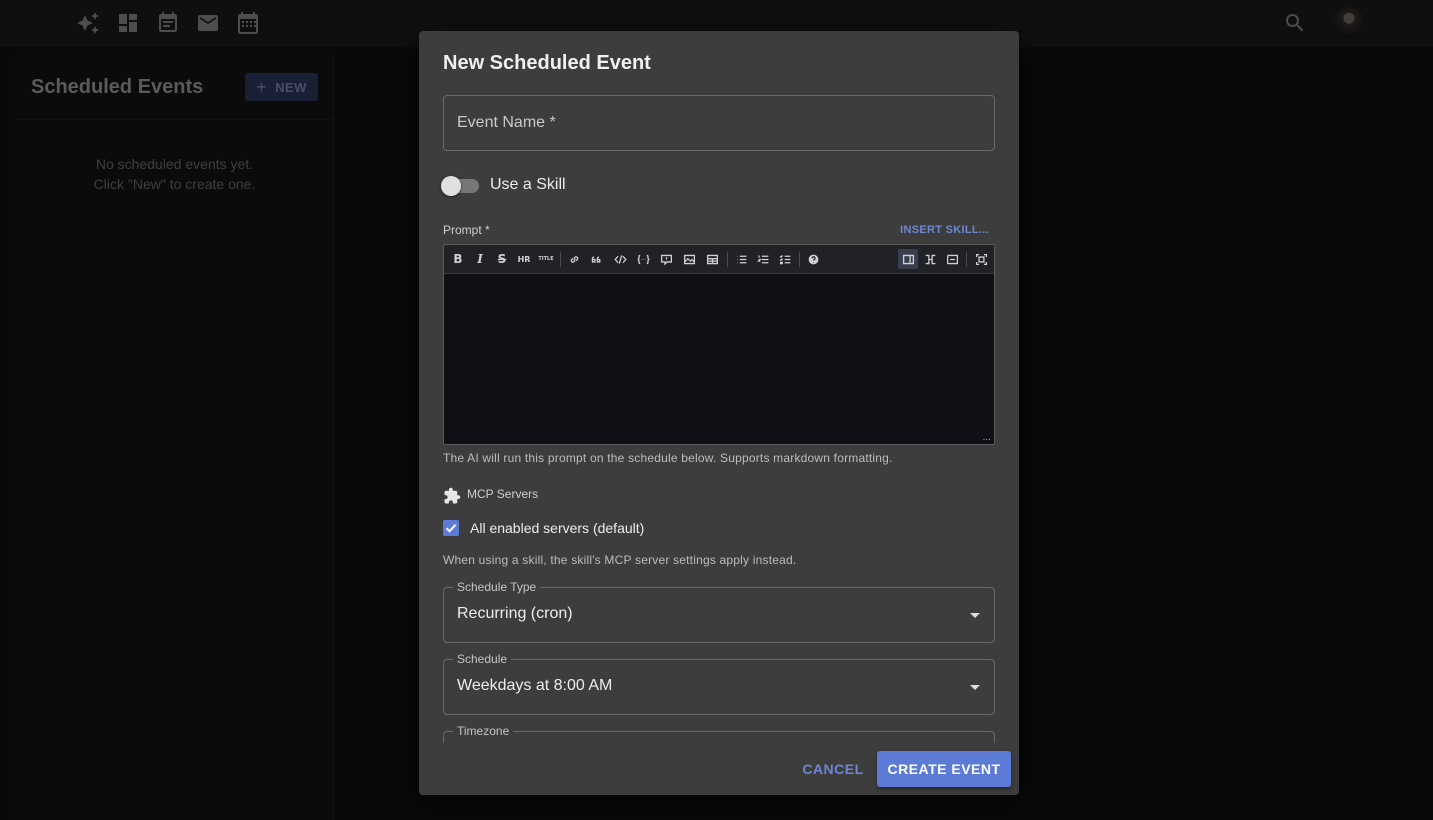 This screenshot has width=1433, height=820. What do you see at coordinates (689, 259) in the screenshot?
I see `image-icon` at bounding box center [689, 259].